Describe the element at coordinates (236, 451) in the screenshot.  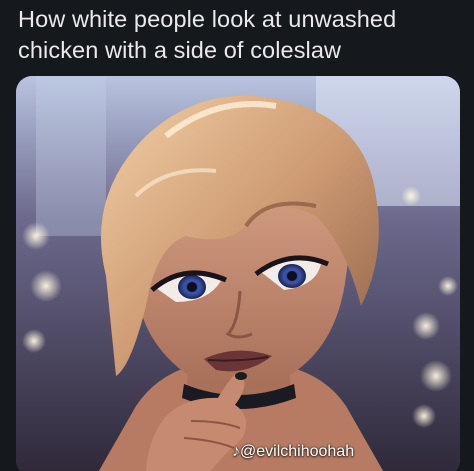
I see `tiktok-note-icon: ♪` at that location.